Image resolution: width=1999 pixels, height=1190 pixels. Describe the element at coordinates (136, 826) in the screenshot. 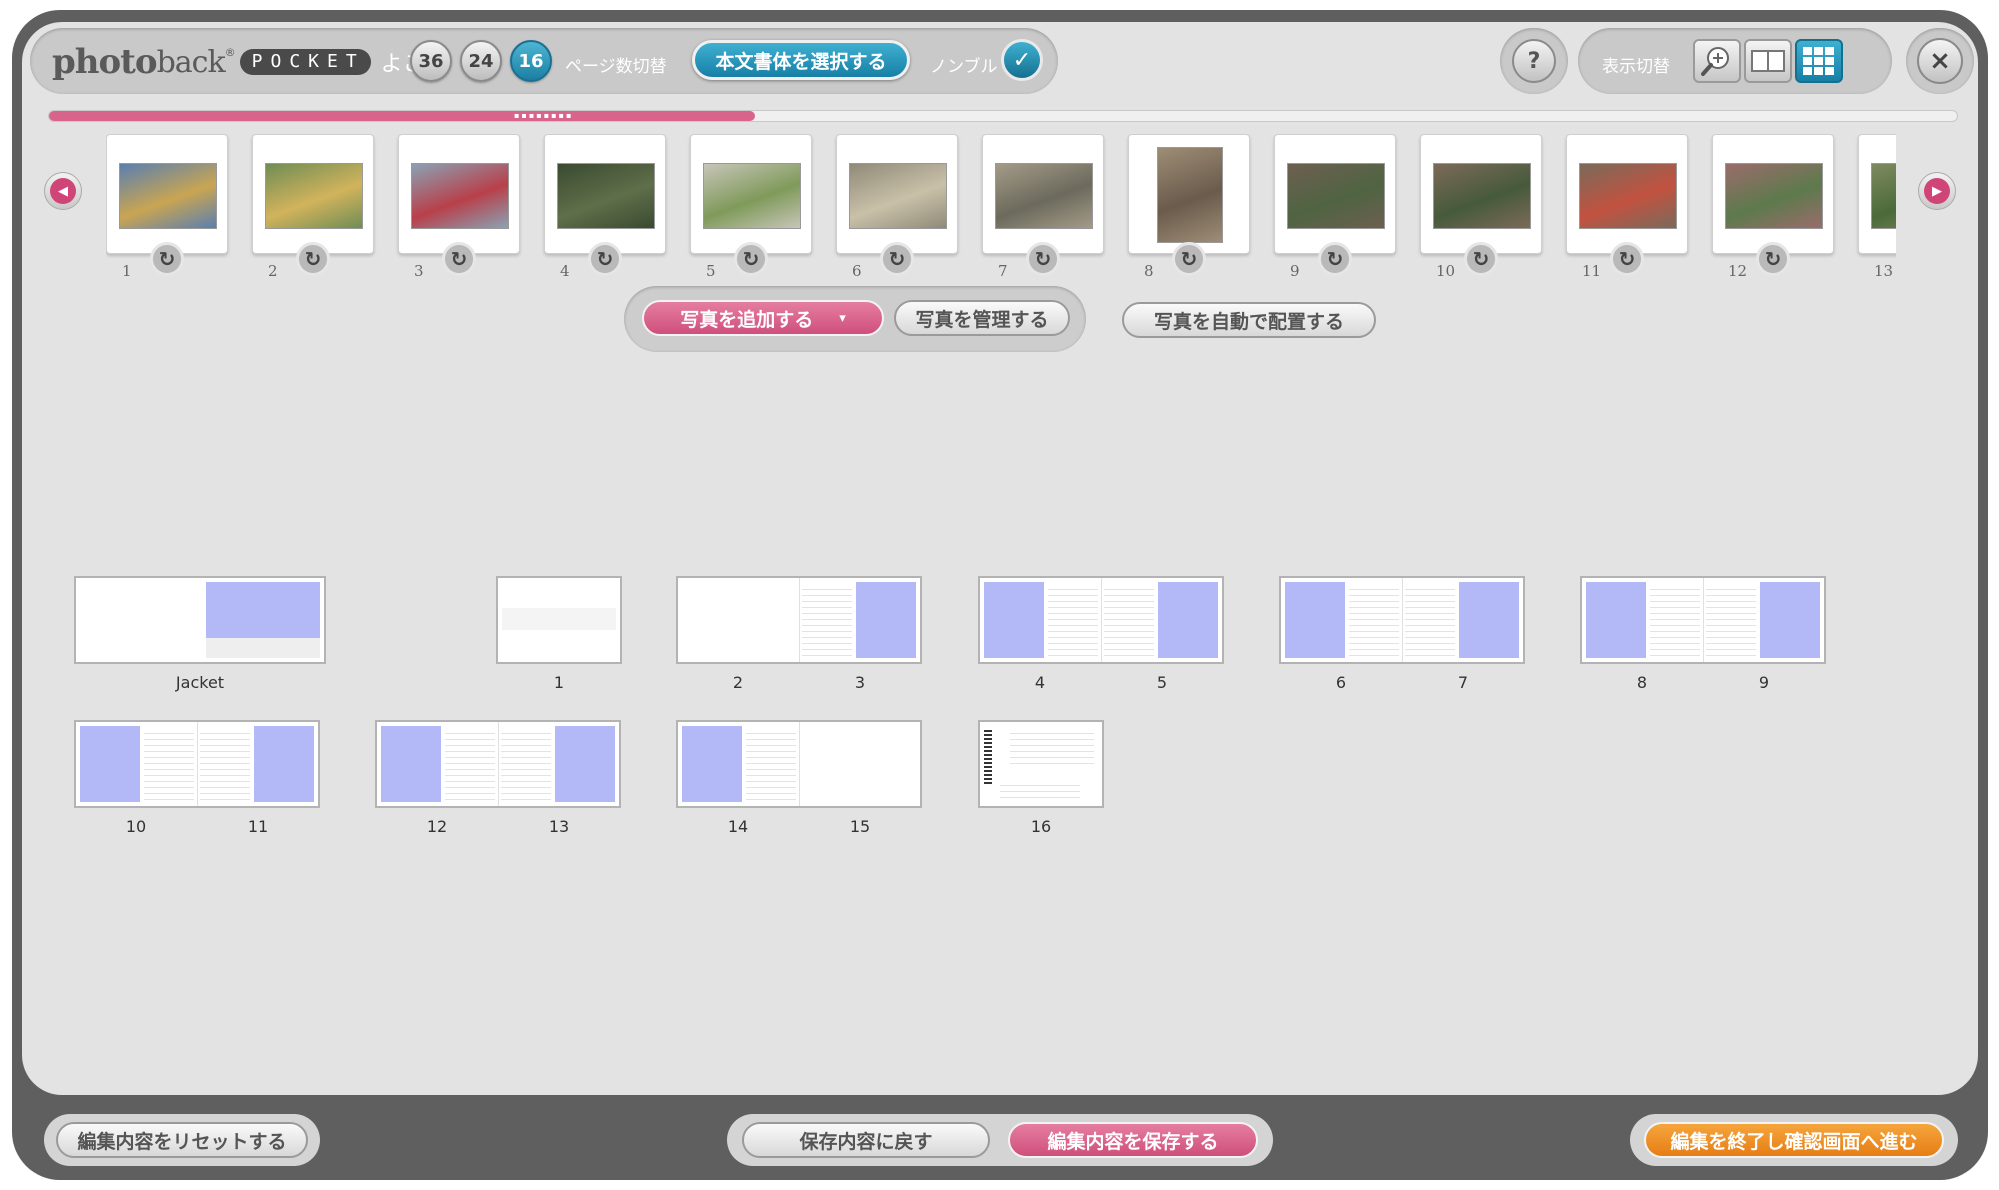

I see `page-label: 10` at that location.